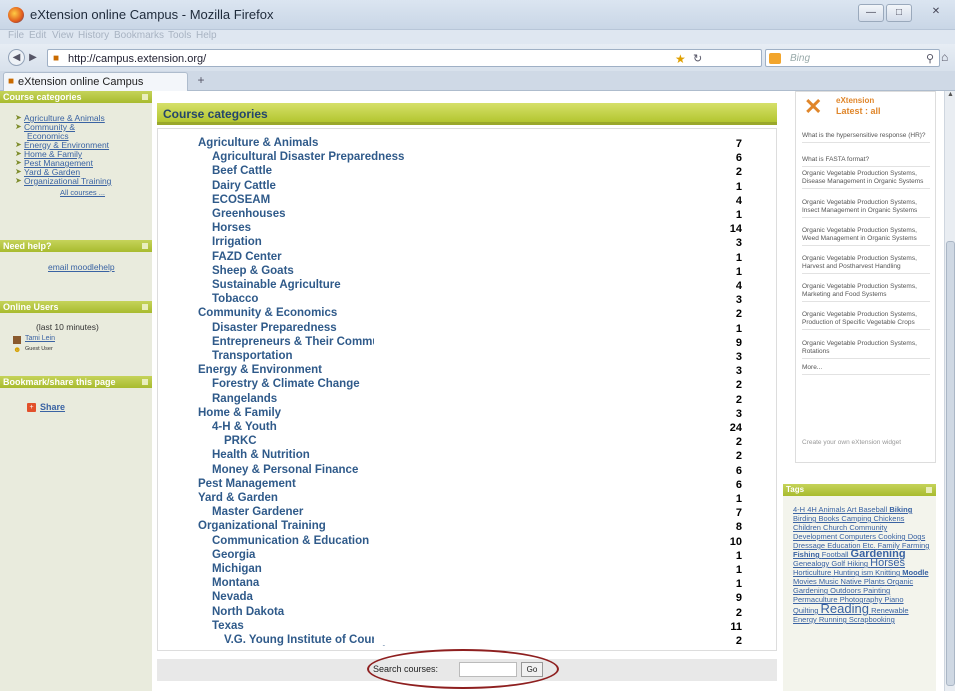 The width and height of the screenshot is (955, 691). What do you see at coordinates (137, 59) in the screenshot?
I see `url-text: http://campus.extension.org/` at bounding box center [137, 59].